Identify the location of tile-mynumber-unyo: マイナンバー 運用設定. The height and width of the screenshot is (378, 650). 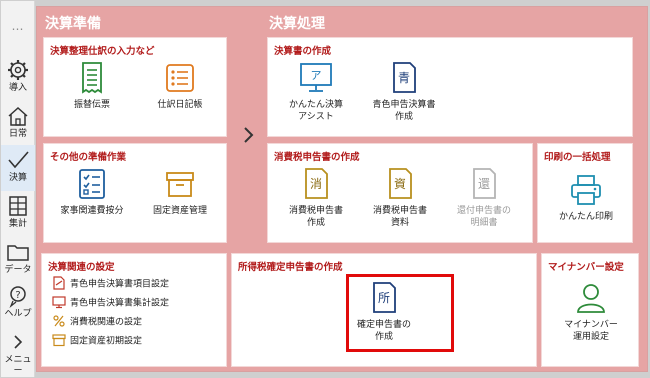
(591, 311).